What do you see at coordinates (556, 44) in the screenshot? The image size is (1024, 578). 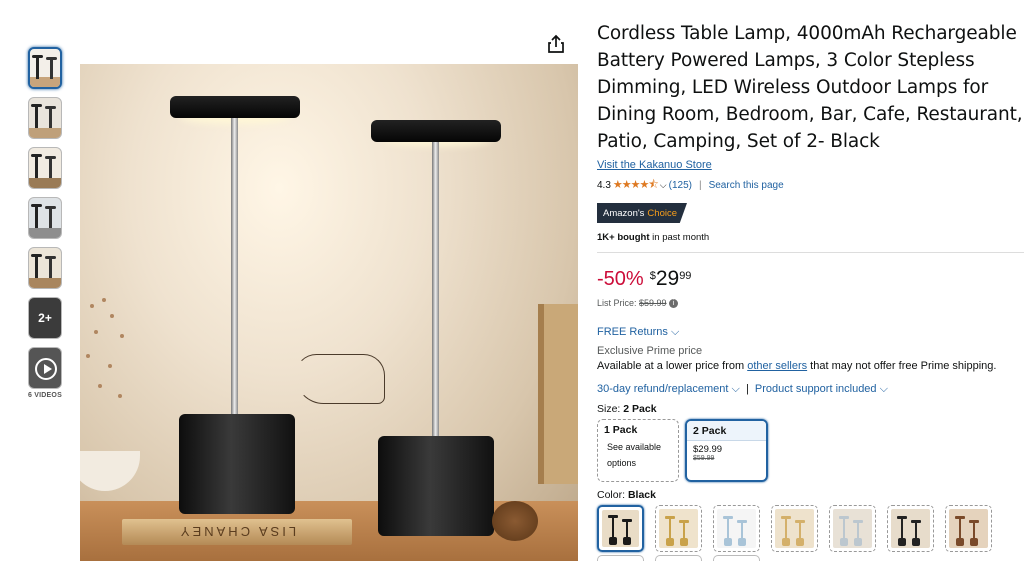 I see `share-icon` at bounding box center [556, 44].